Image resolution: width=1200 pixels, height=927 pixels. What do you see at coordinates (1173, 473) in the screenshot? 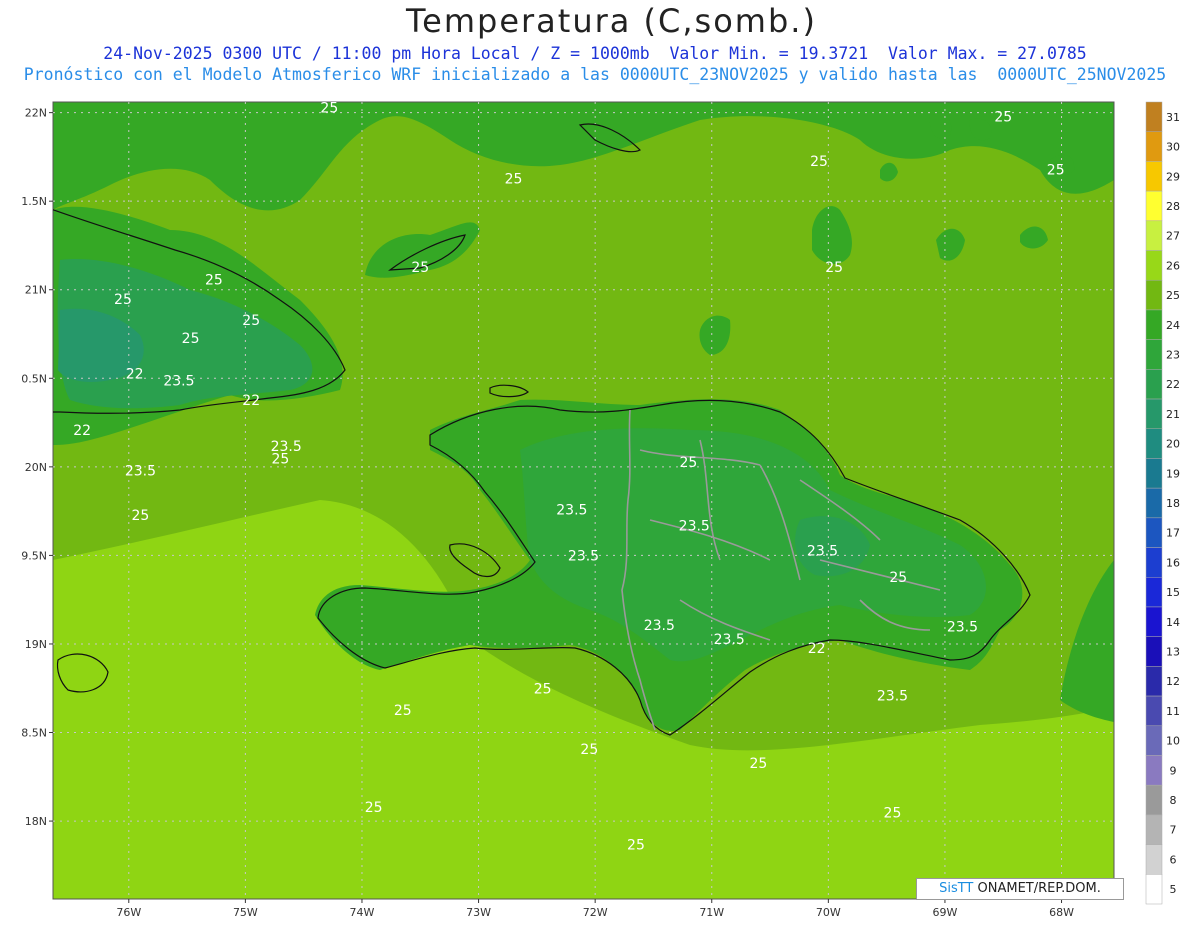
I see `colorbar-label: 19` at bounding box center [1173, 473].